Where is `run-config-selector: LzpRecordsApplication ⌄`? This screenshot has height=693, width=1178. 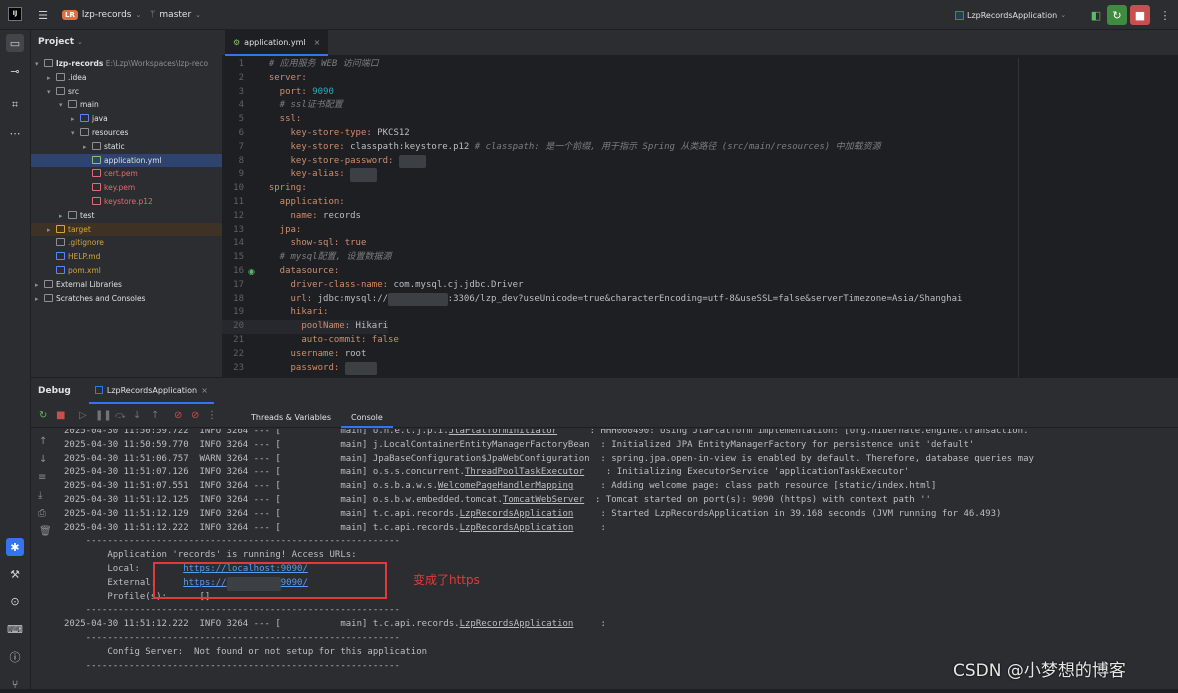
run-config-selector: LzpRecordsApplication ⌄ is located at coordinates (1010, 15).